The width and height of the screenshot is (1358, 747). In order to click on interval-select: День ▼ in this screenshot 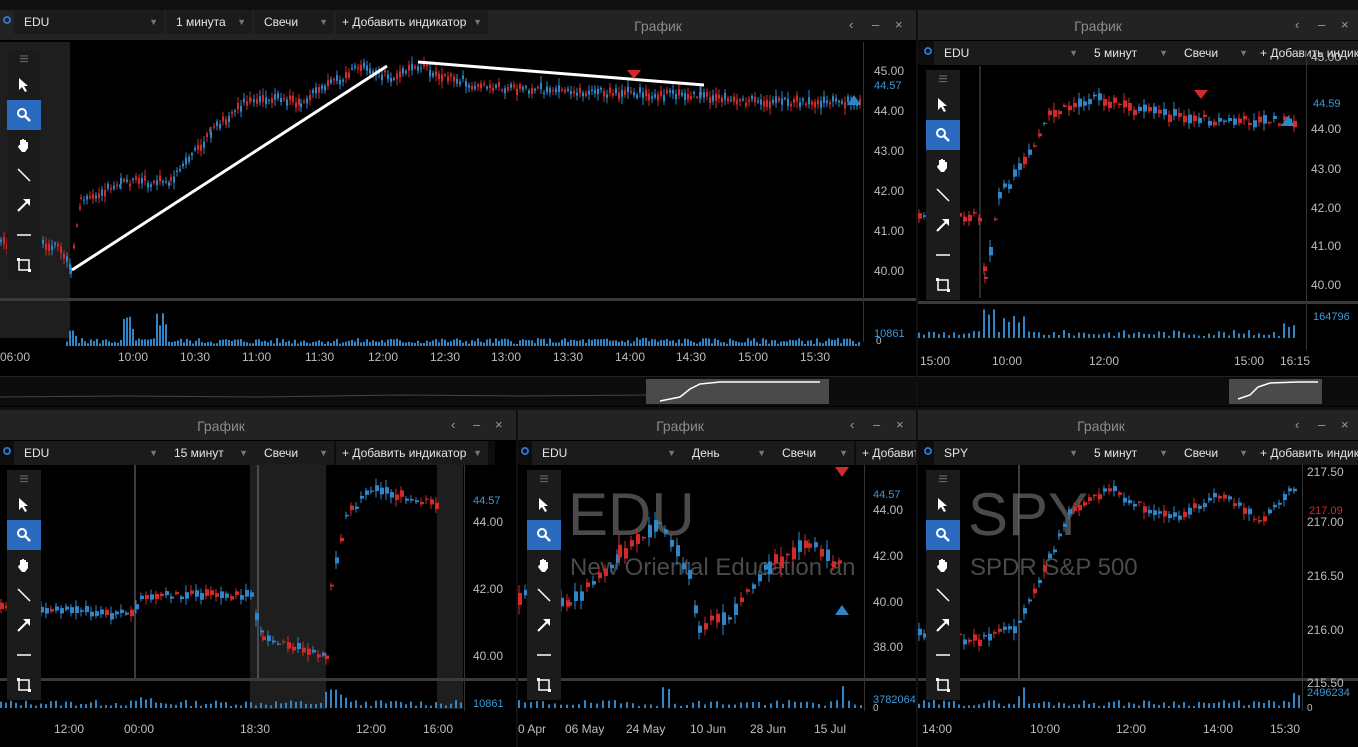, I will do `click(727, 453)`.